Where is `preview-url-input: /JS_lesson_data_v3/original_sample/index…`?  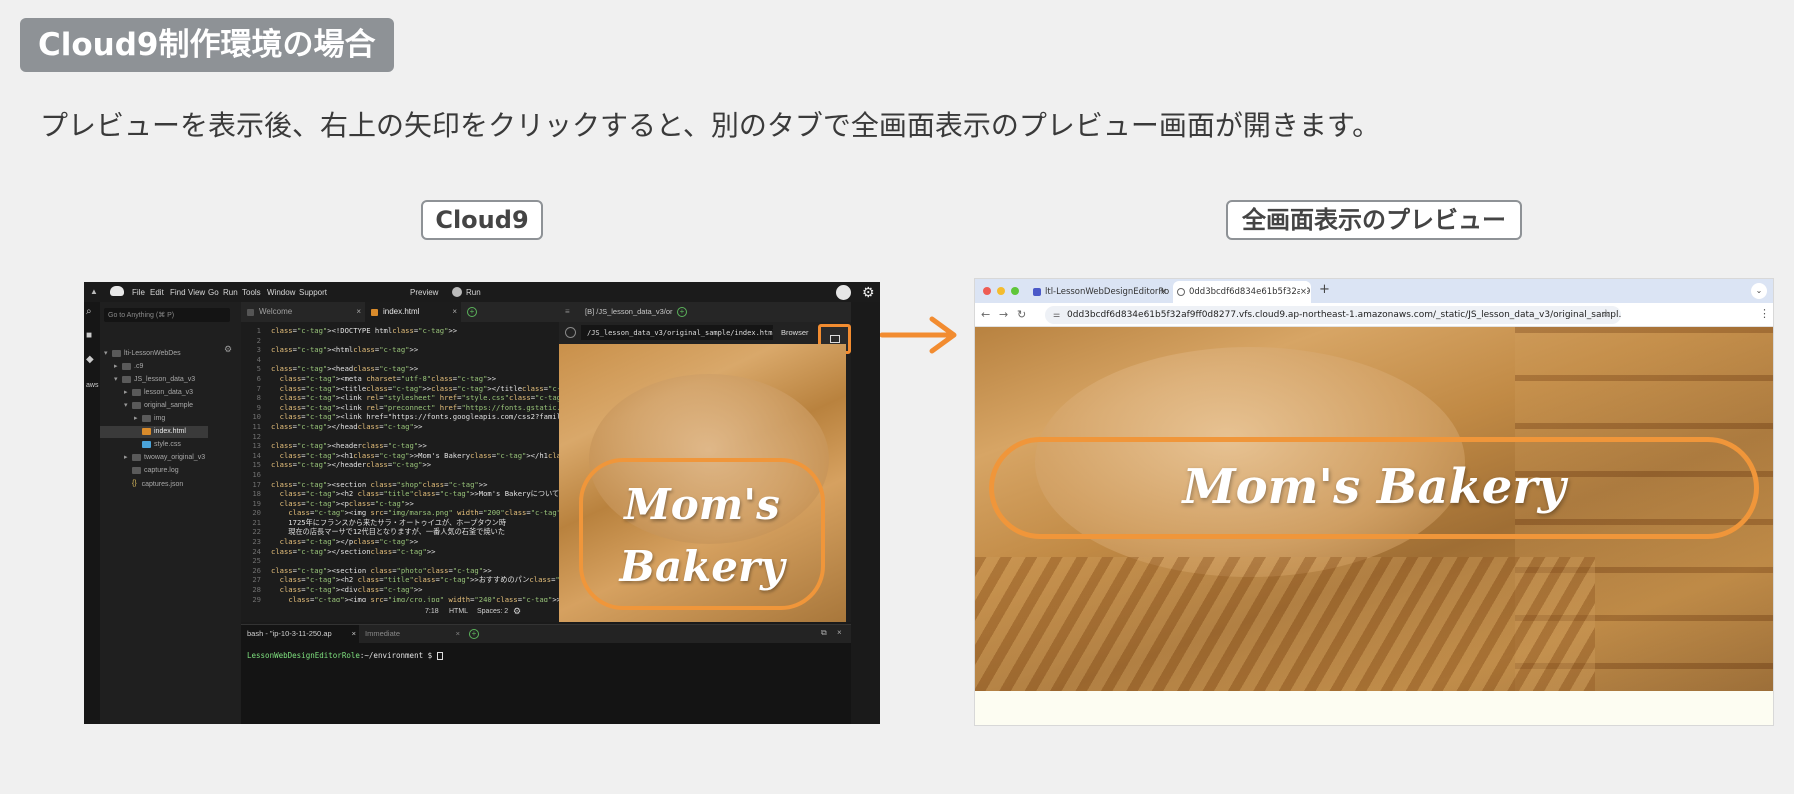 preview-url-input: /JS_lesson_data_v3/original_sample/index… is located at coordinates (677, 332).